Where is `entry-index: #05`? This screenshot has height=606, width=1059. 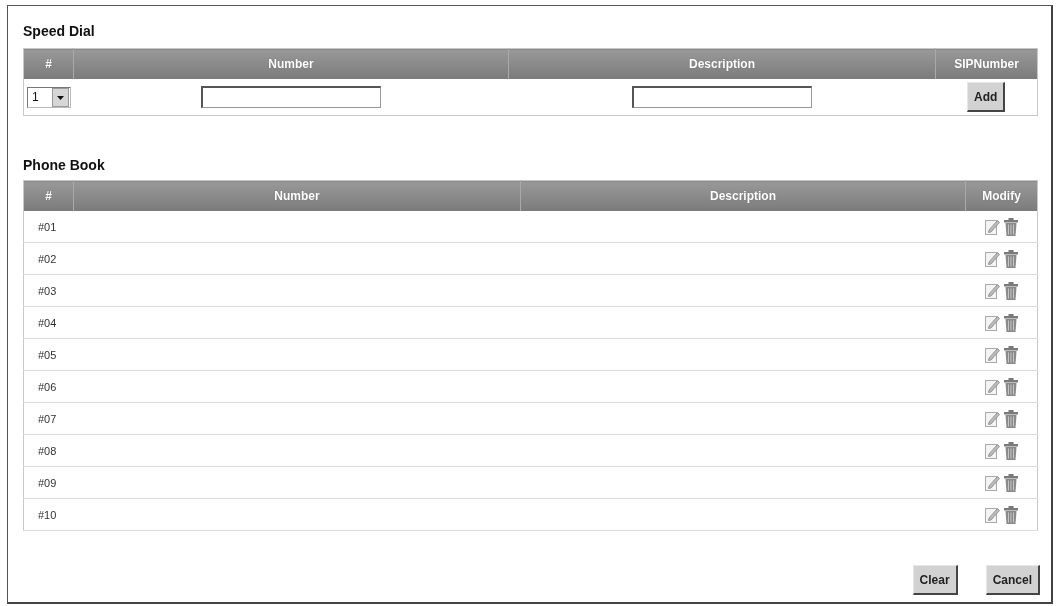
entry-index: #05 is located at coordinates (47, 354).